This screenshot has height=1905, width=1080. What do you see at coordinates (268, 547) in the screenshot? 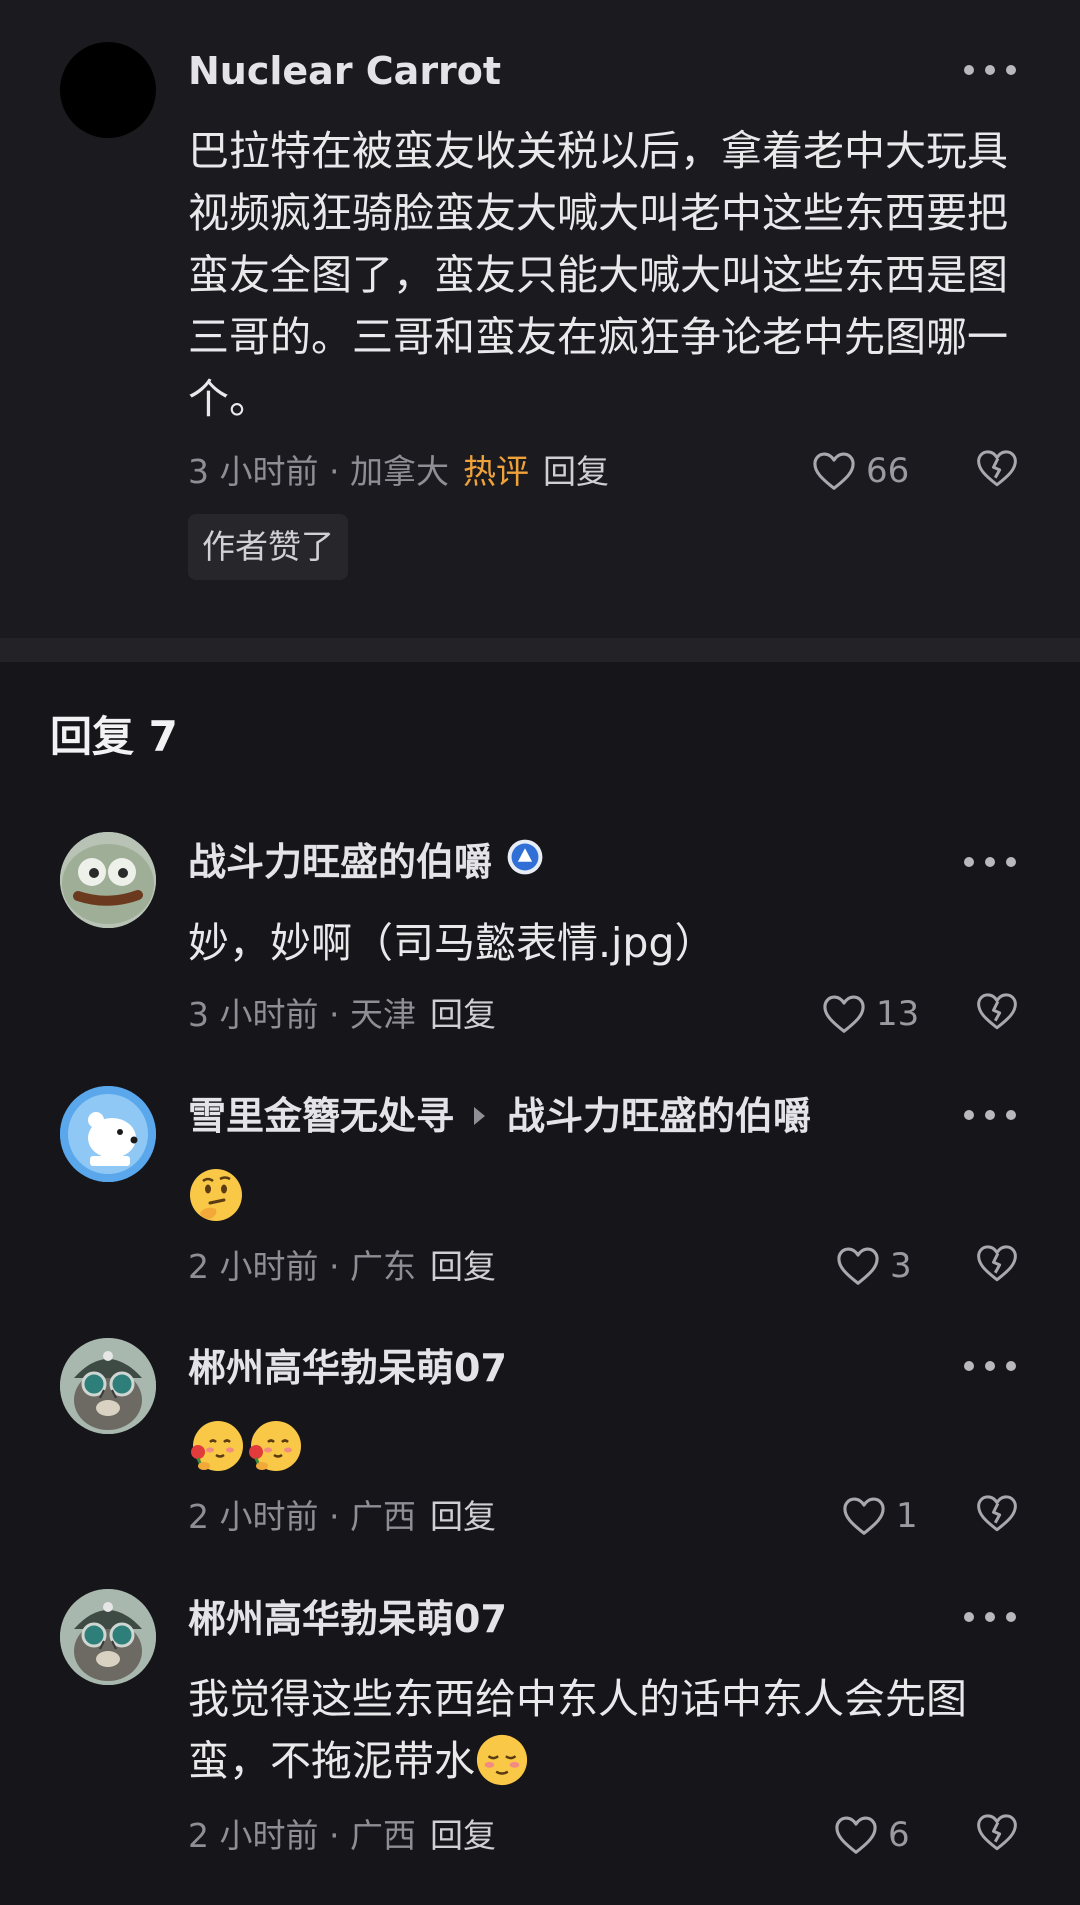
I see `author-liked-badge: 作者赞了` at bounding box center [268, 547].